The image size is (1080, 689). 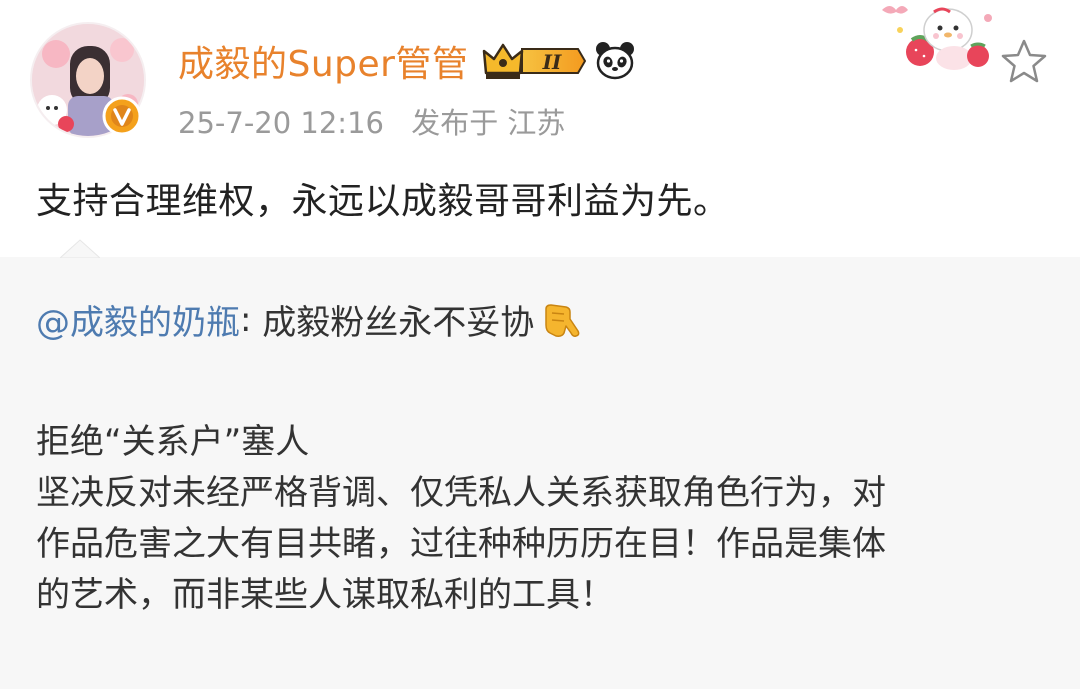 What do you see at coordinates (281, 123) in the screenshot?
I see `timestamp: 25-7-20 12:16` at bounding box center [281, 123].